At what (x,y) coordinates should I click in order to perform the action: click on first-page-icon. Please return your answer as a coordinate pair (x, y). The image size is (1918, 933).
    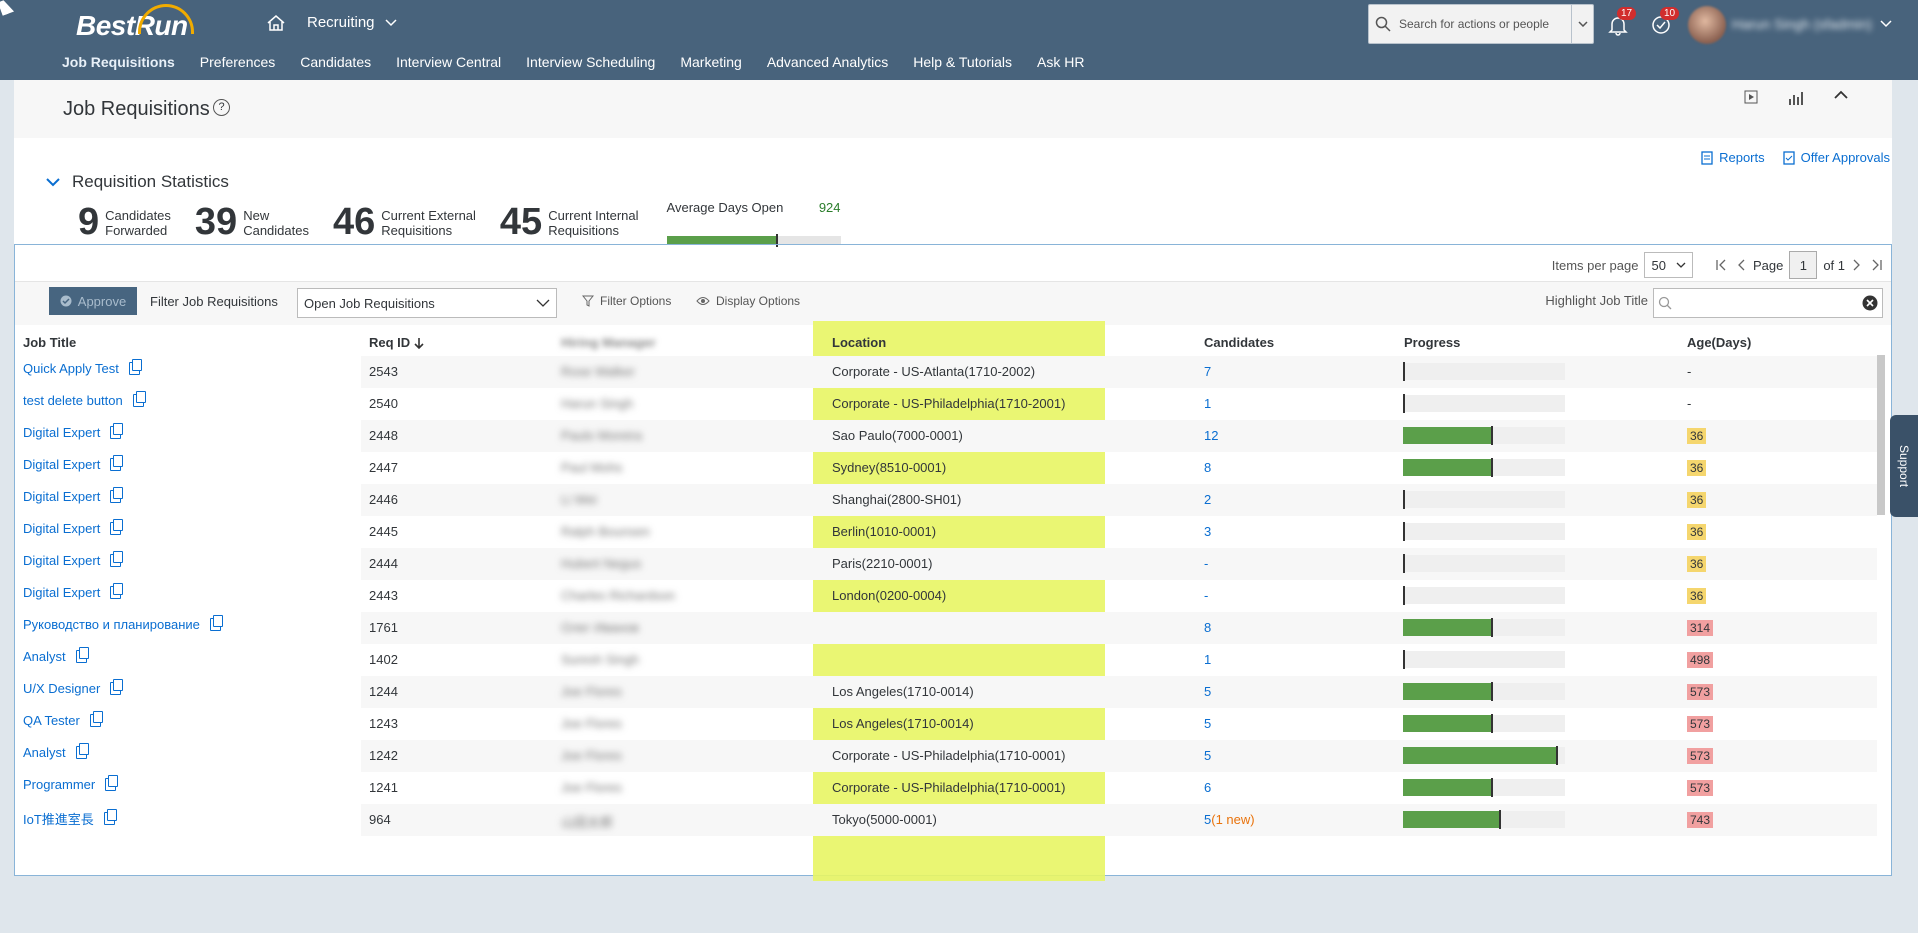
    Looking at the image, I should click on (1723, 265).